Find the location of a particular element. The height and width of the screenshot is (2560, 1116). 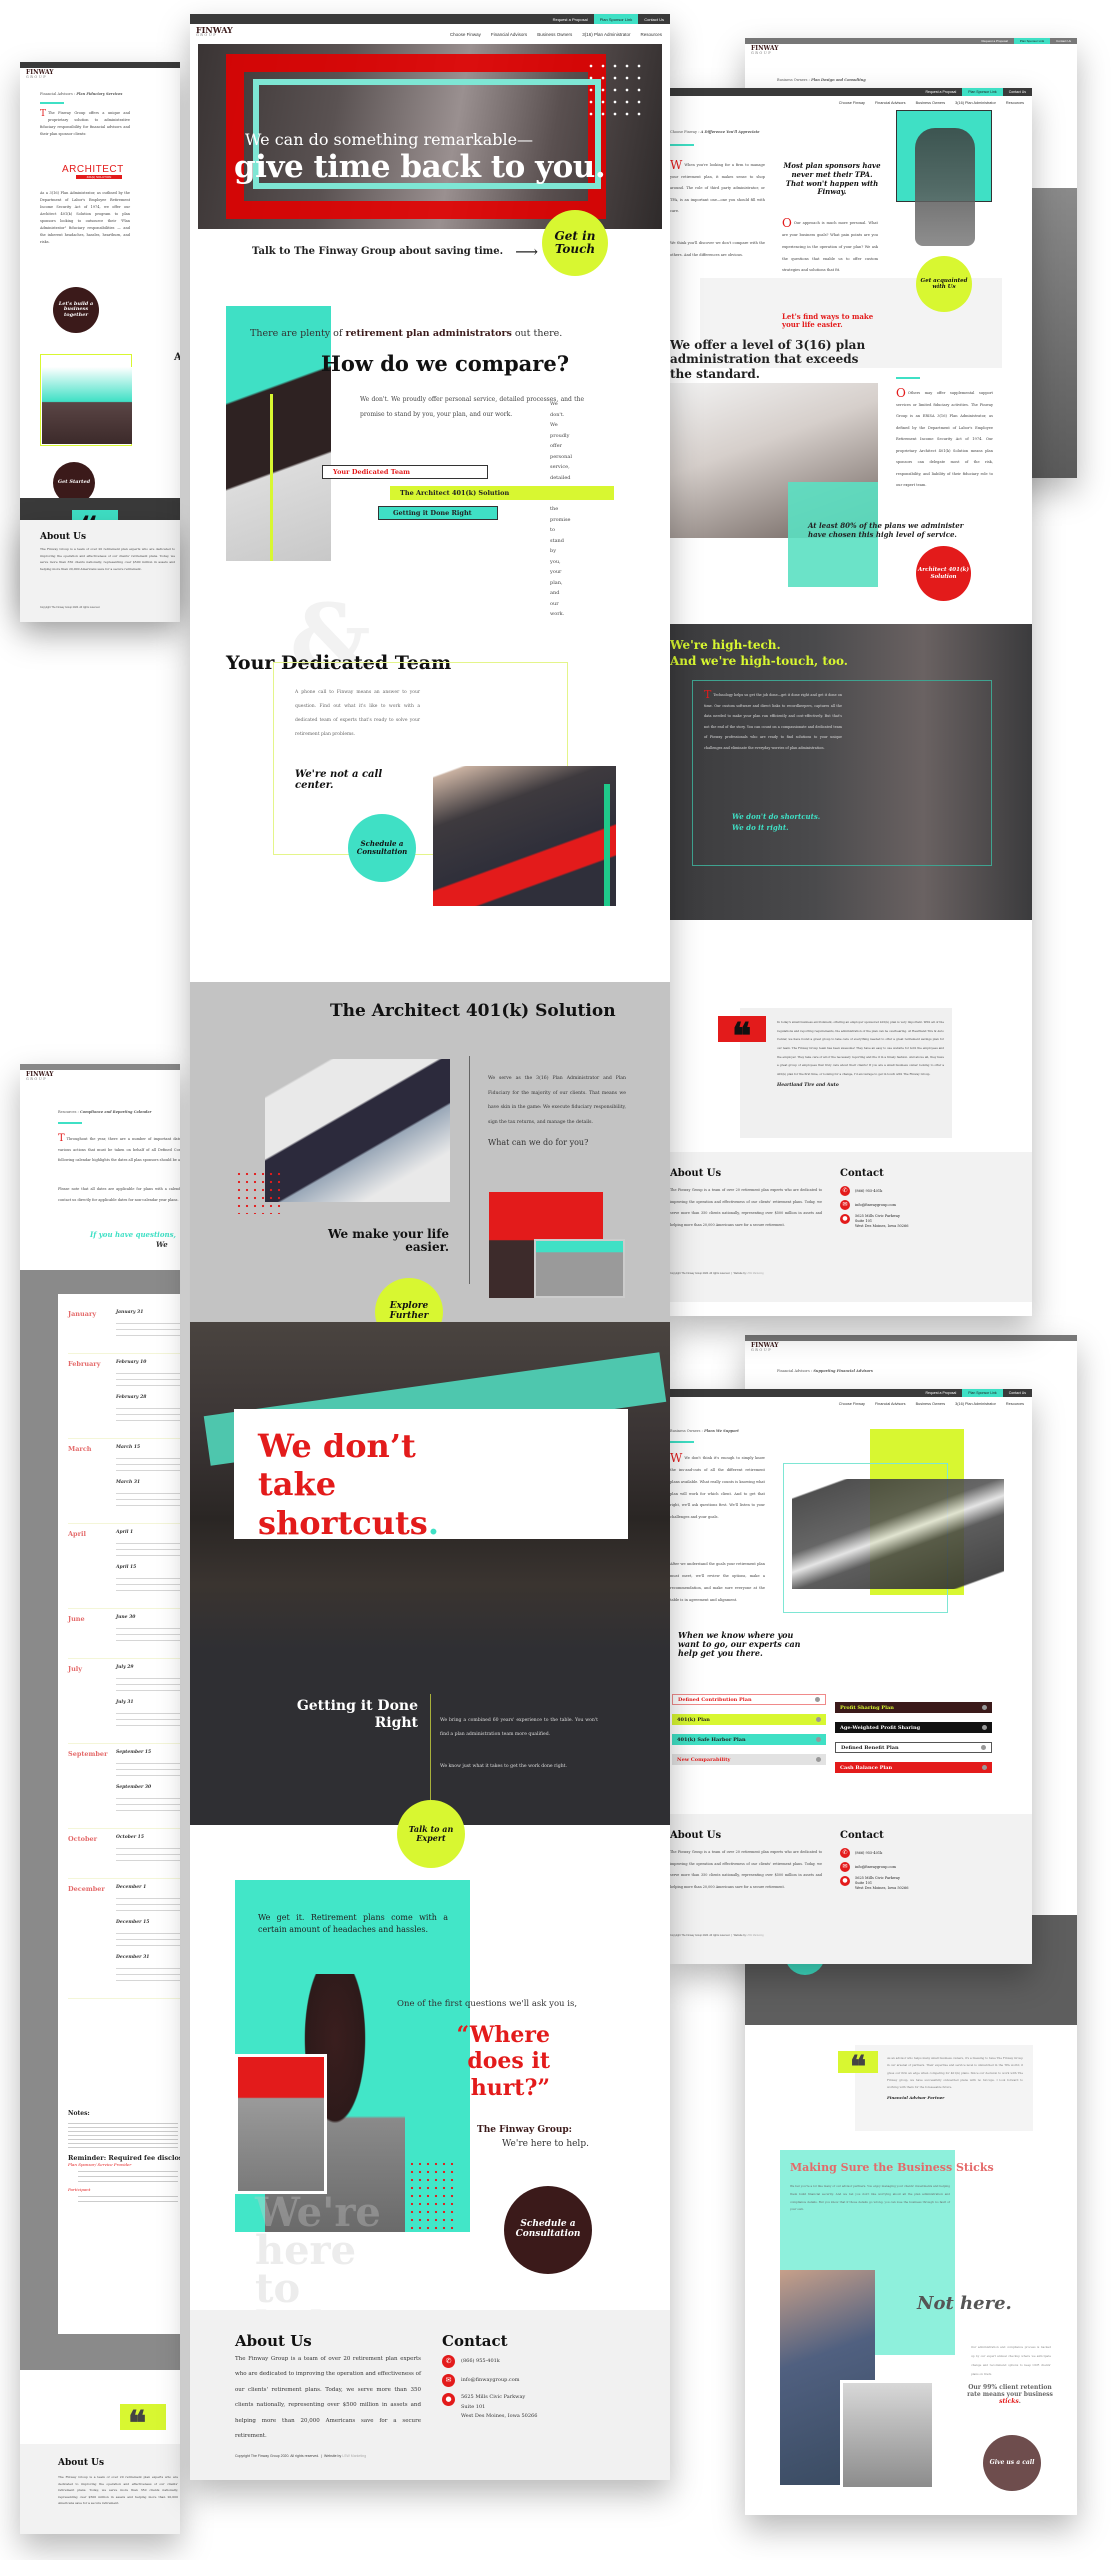

calendar-date-heading: April 1 is located at coordinates (125, 1532).